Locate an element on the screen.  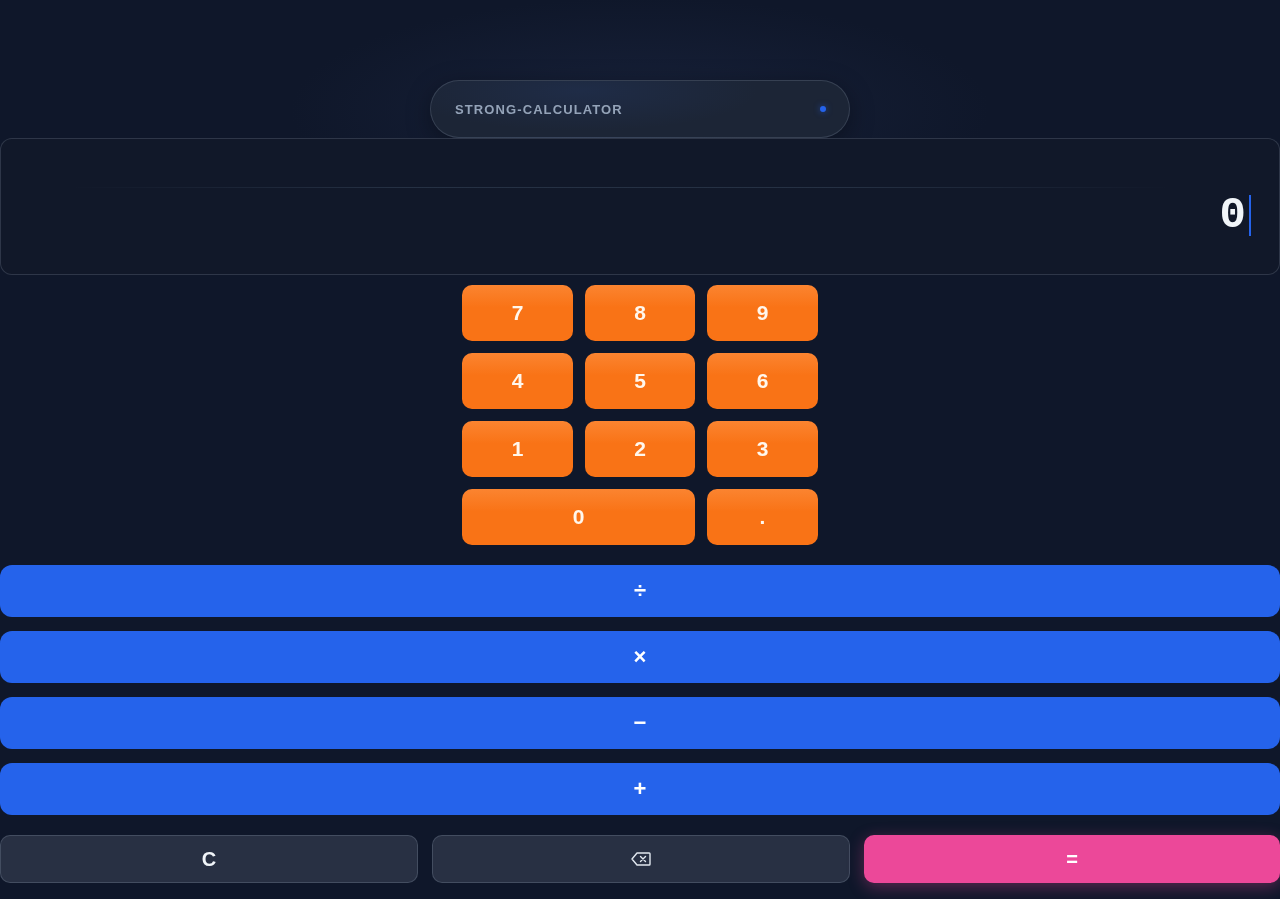
operator-button: ÷ is located at coordinates (640, 591).